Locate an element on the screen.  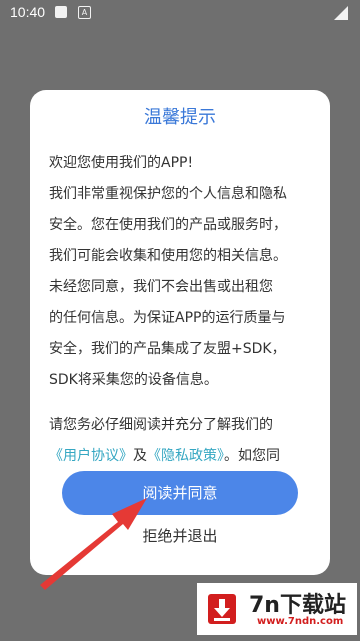
body-line: 未经您同意，我们不会出售或出租您 is located at coordinates (161, 287).